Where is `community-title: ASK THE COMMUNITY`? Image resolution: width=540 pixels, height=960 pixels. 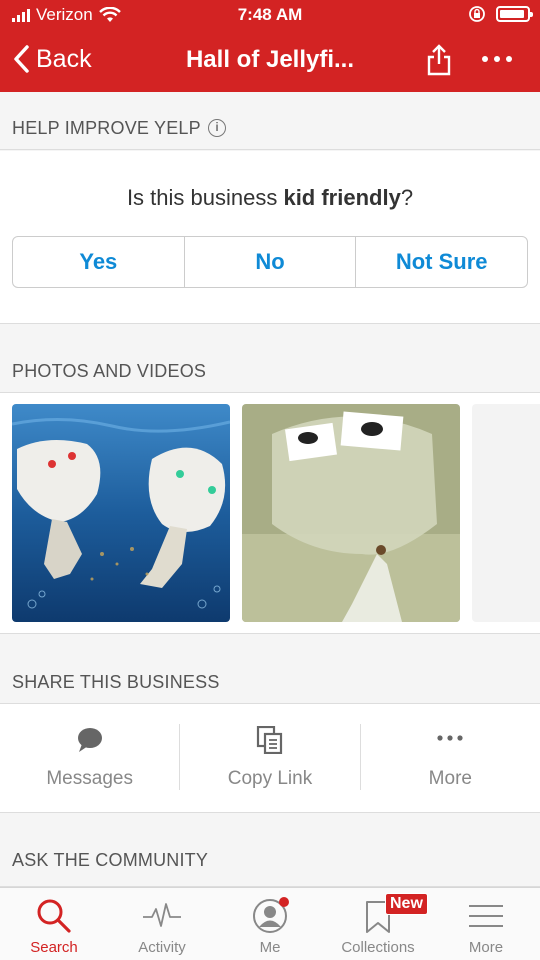
community-title: ASK THE COMMUNITY is located at coordinates (110, 860).